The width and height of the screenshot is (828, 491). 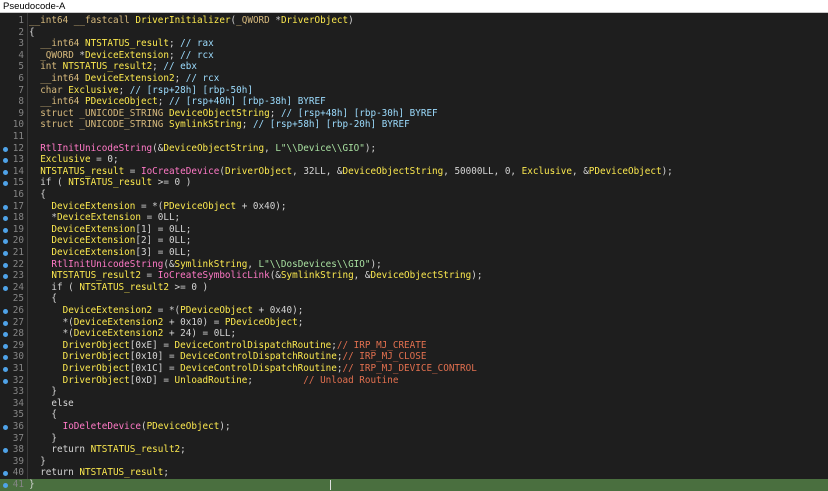 I want to click on code-line: 16 {, so click(x=414, y=195).